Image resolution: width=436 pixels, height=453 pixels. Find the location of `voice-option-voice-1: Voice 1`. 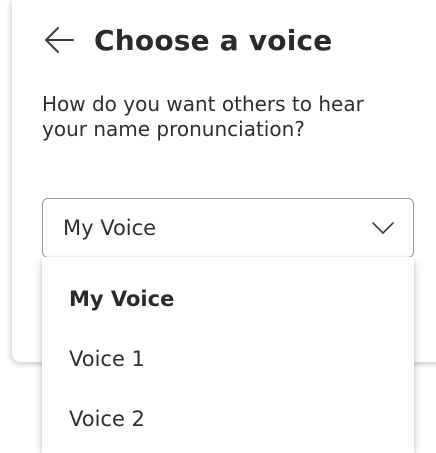

voice-option-voice-1: Voice 1 is located at coordinates (228, 359).